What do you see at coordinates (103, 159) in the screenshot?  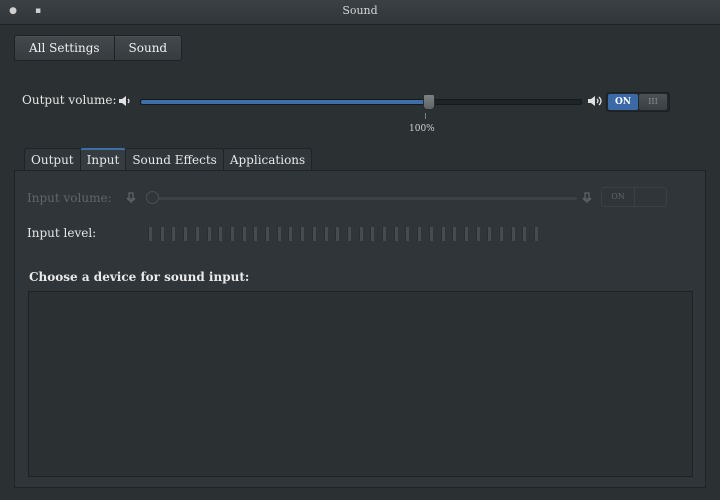 I see `tab-input: Input` at bounding box center [103, 159].